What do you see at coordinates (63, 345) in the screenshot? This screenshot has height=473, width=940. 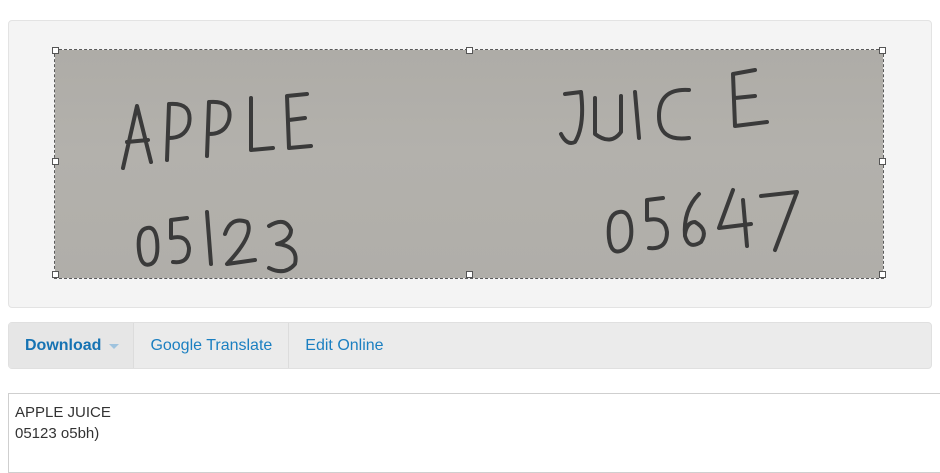 I see `download-label: Download` at bounding box center [63, 345].